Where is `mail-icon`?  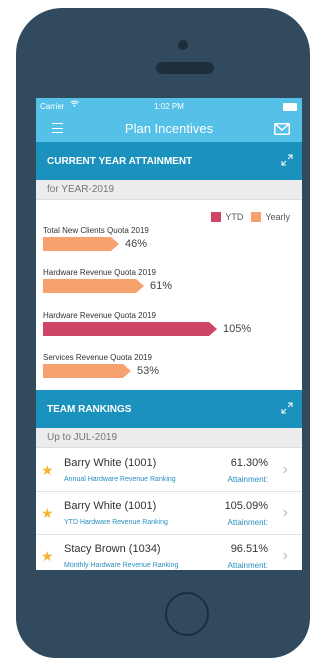 mail-icon is located at coordinates (282, 128).